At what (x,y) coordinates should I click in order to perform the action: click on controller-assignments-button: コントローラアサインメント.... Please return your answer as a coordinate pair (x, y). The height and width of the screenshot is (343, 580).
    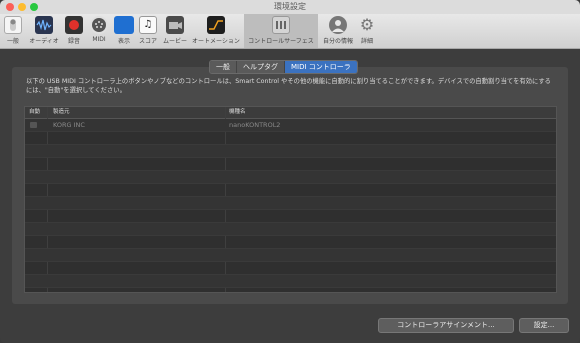
    Looking at the image, I should click on (446, 325).